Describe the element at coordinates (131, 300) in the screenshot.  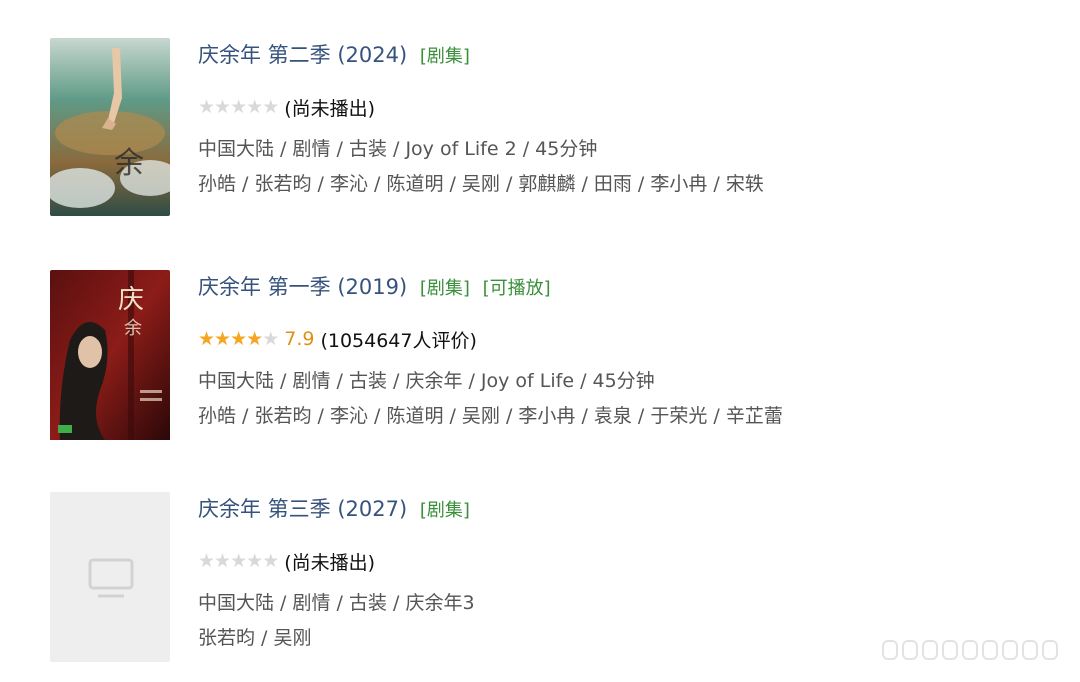
I see `svg-text: 庆` at that location.